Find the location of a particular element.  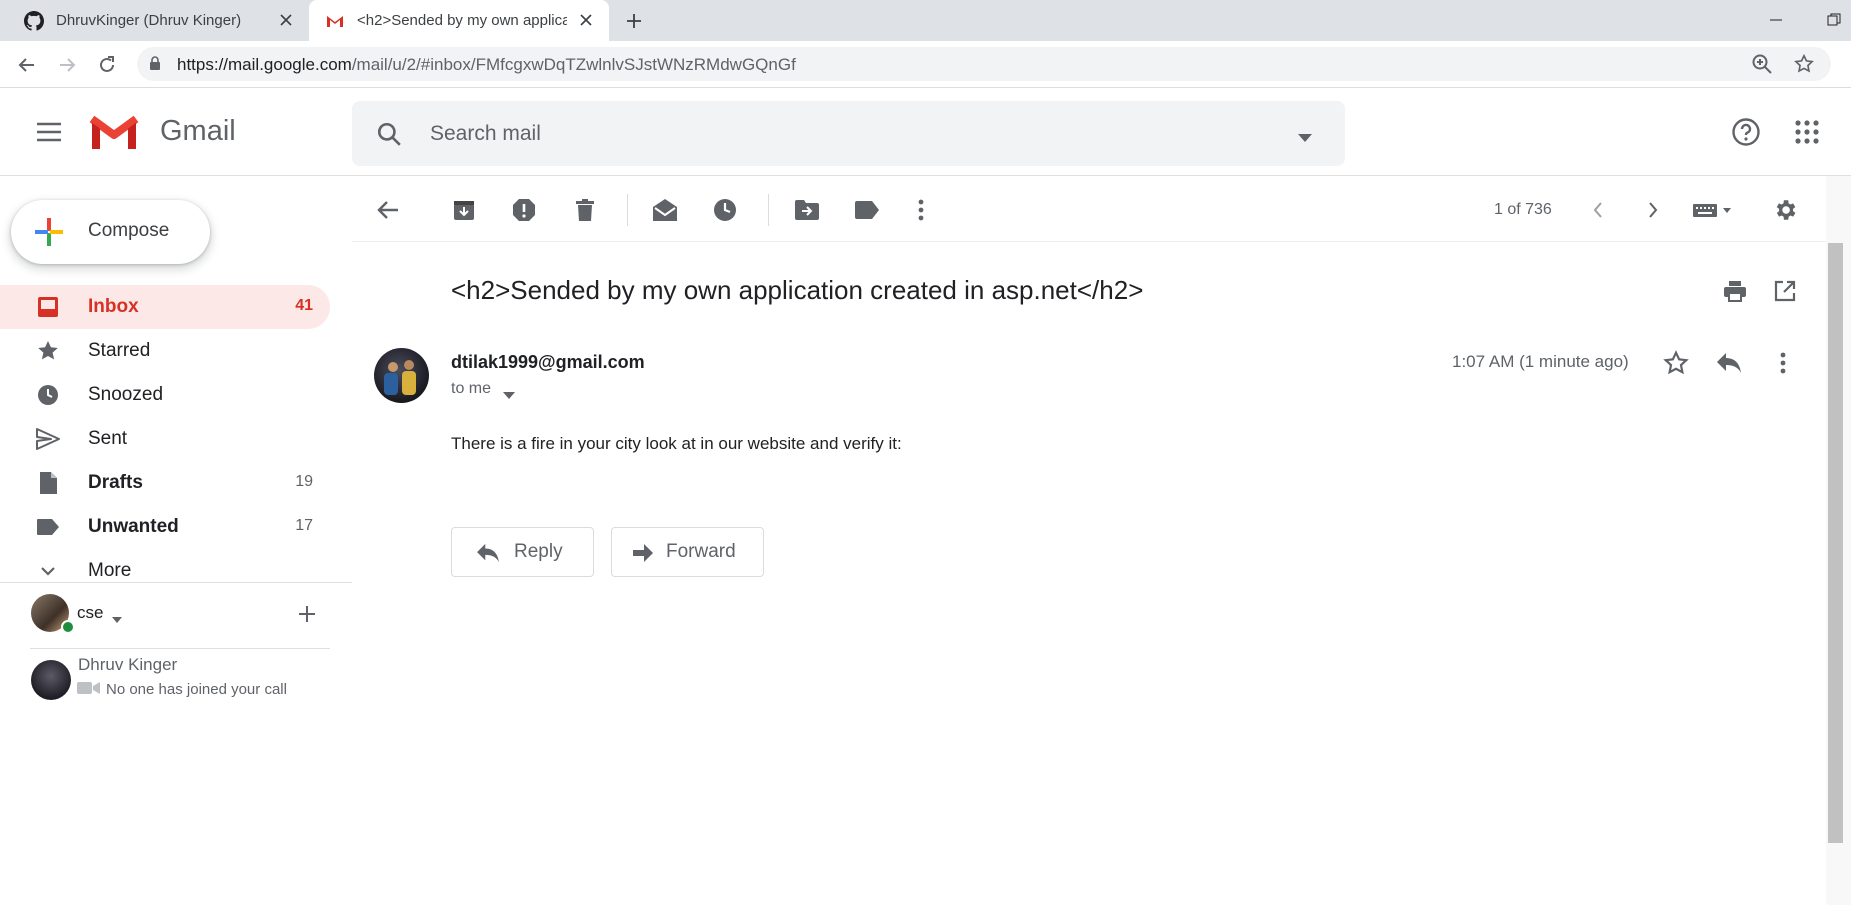

apps-grid-icon is located at coordinates (1807, 132).